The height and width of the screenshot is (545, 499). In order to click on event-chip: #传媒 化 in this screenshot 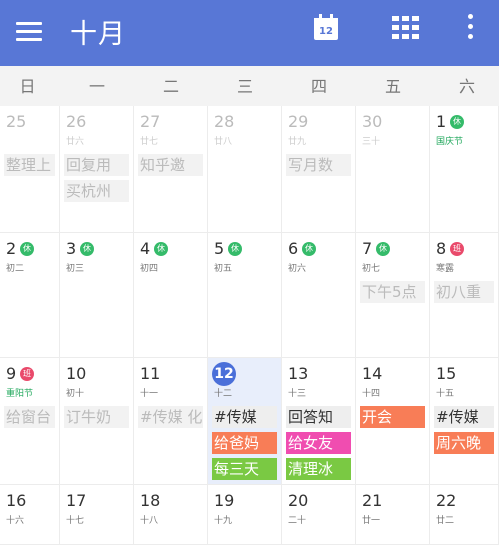, I will do `click(170, 417)`.